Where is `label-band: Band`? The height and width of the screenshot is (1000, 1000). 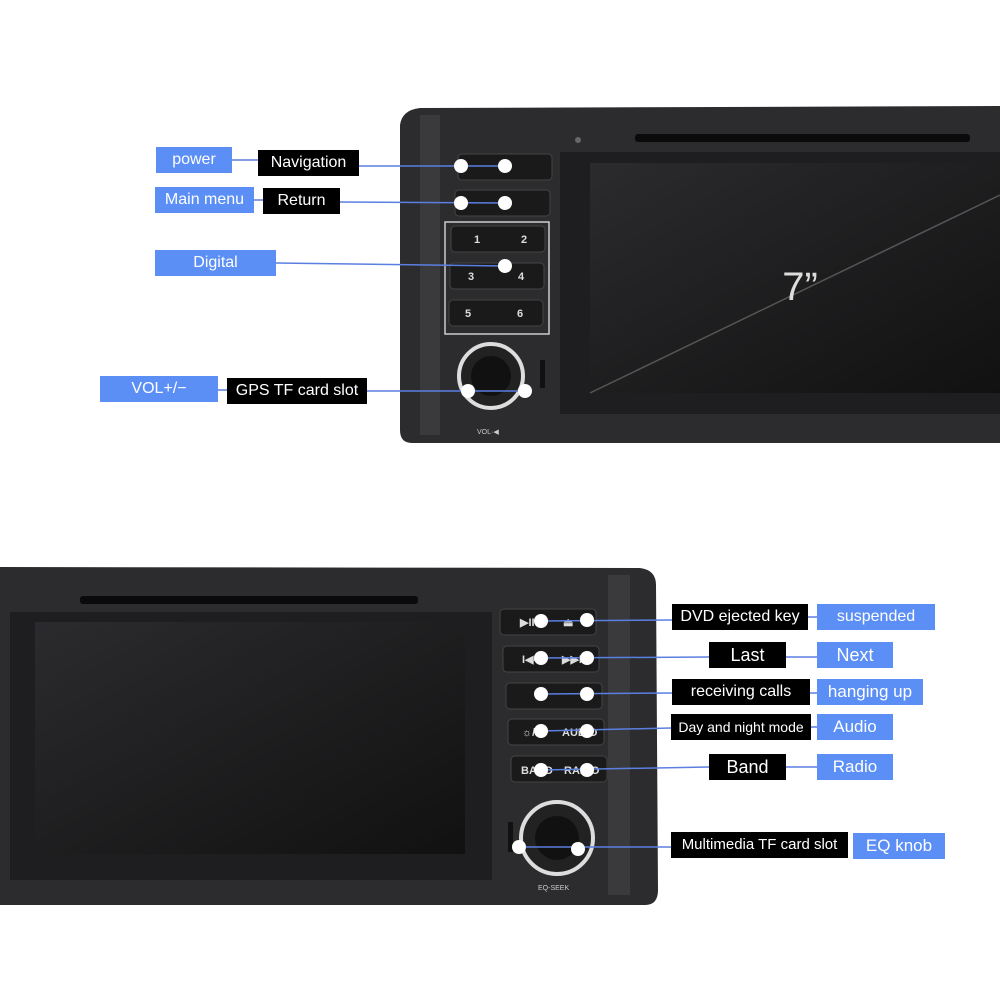
label-band: Band is located at coordinates (747, 767).